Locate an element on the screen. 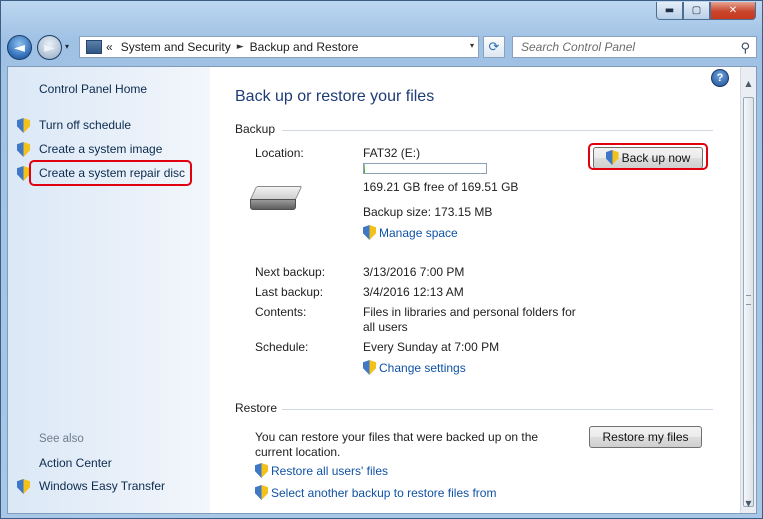  caption-buttons: ▬ ▢ ✕ is located at coordinates (706, 11).